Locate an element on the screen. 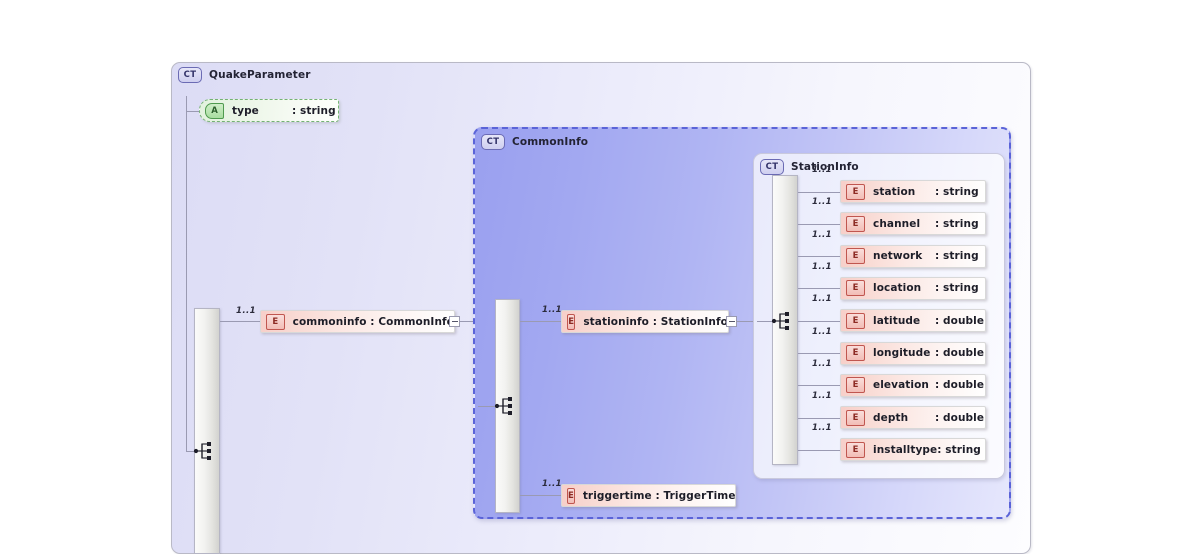 This screenshot has width=1190, height=554. element-name: elevation is located at coordinates (901, 385).